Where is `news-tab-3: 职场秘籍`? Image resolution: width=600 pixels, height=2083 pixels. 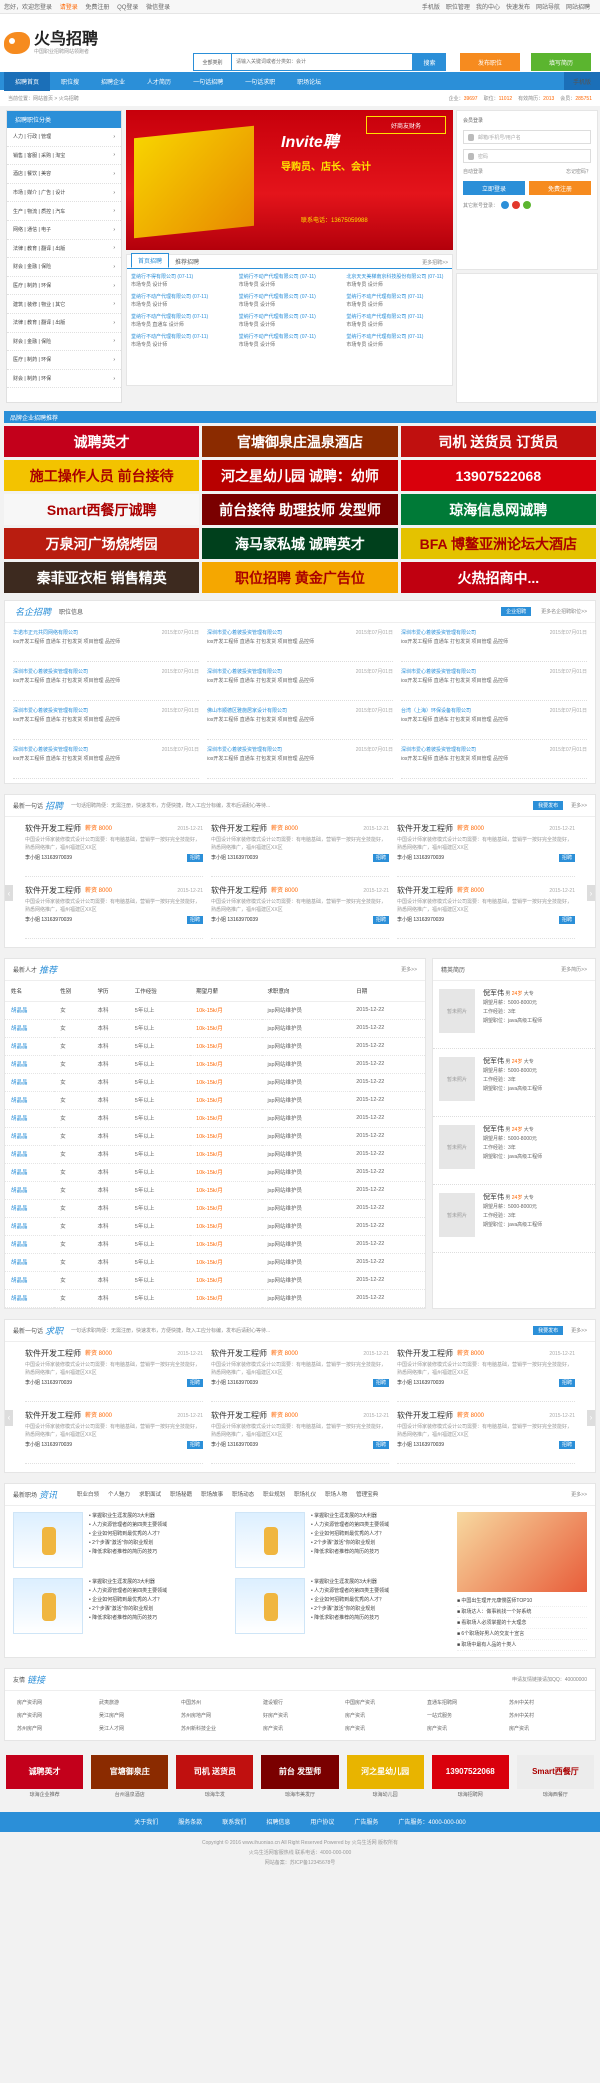 news-tab-3: 职场秘籍 is located at coordinates (181, 1494).